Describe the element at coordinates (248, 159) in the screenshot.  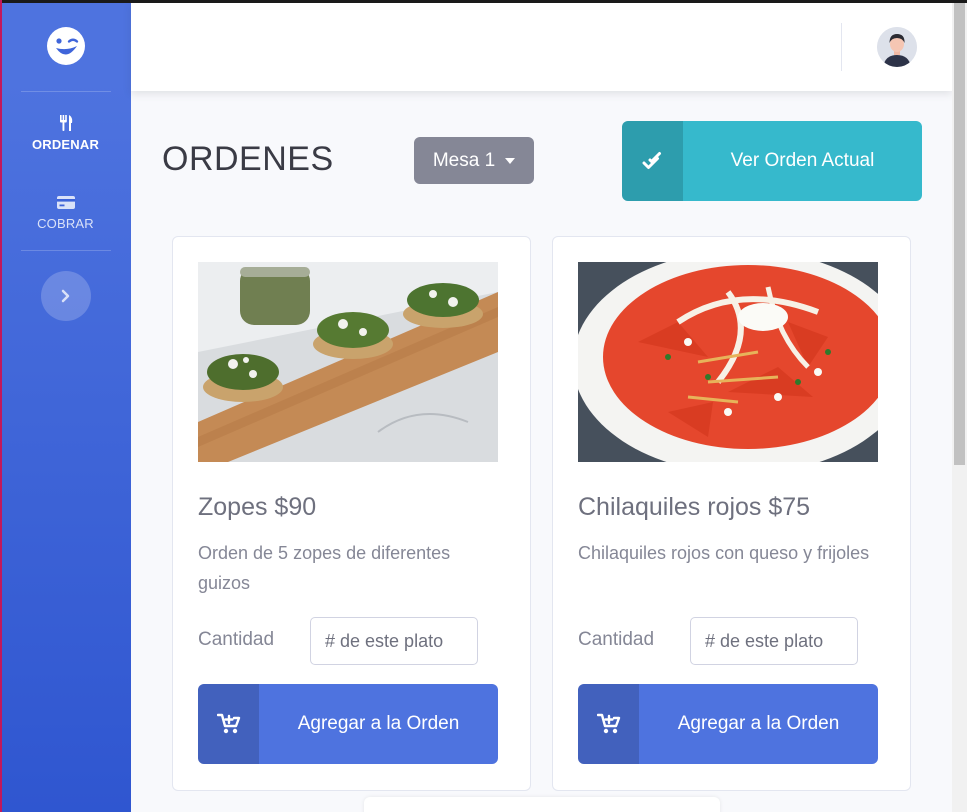
I see `page-title: ORDENES` at that location.